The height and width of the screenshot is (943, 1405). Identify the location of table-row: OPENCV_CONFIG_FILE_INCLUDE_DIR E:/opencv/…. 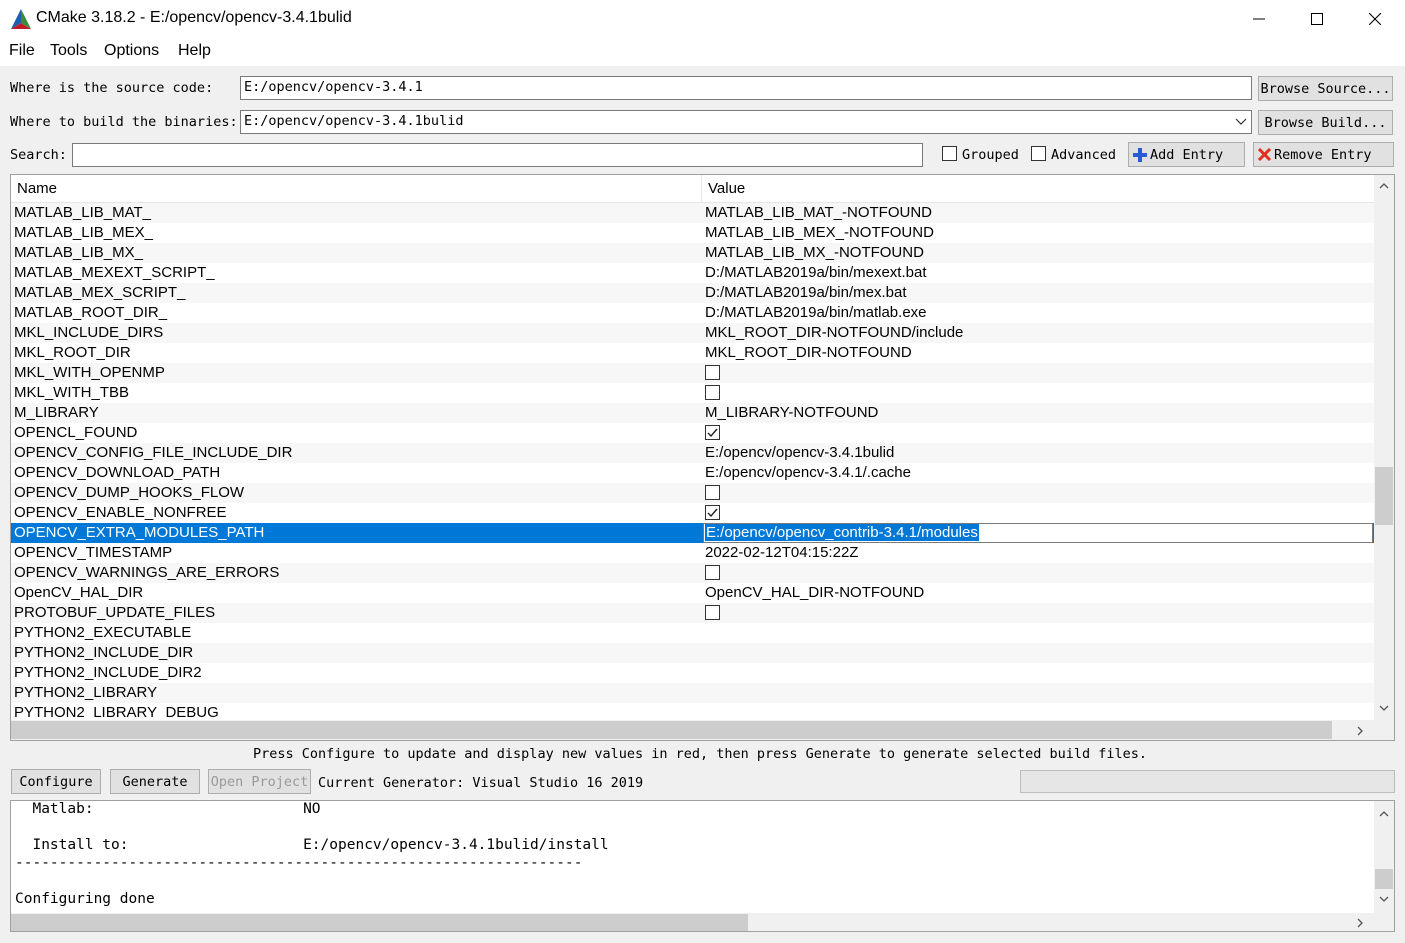
(692, 453).